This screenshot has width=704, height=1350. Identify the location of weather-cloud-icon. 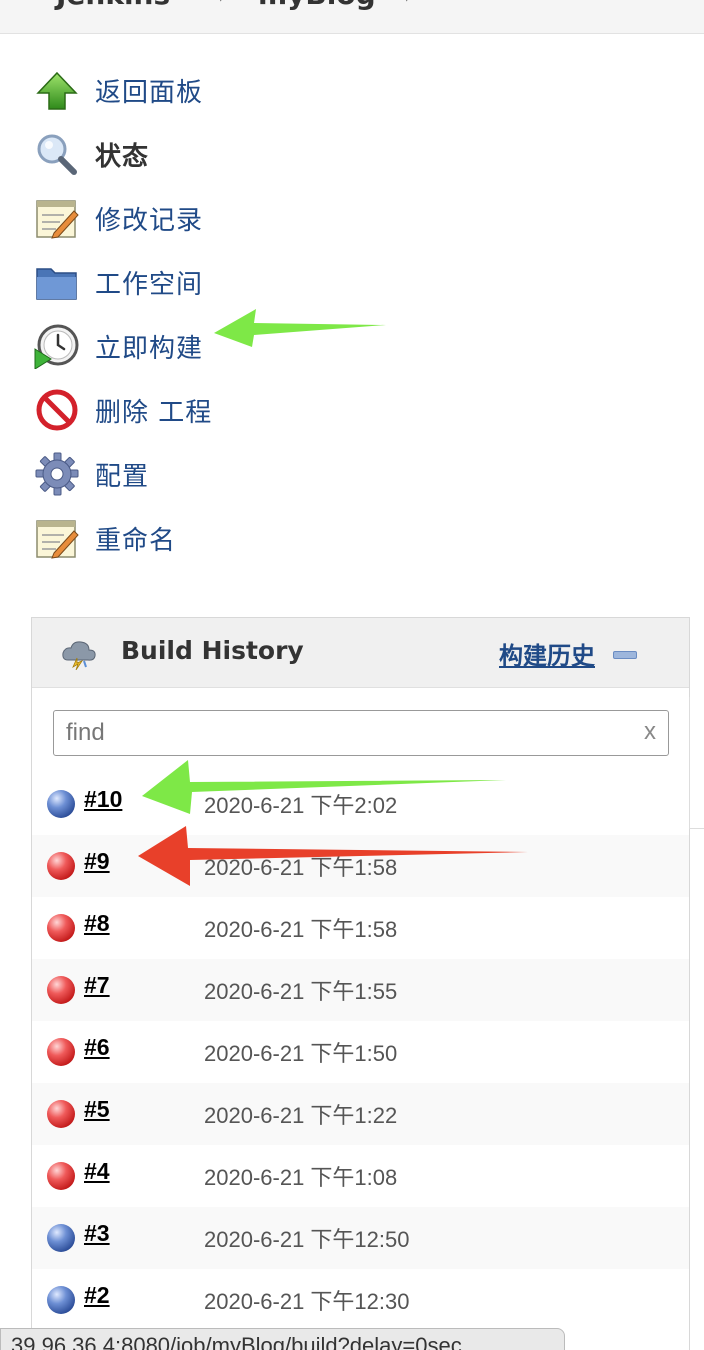
(79, 654).